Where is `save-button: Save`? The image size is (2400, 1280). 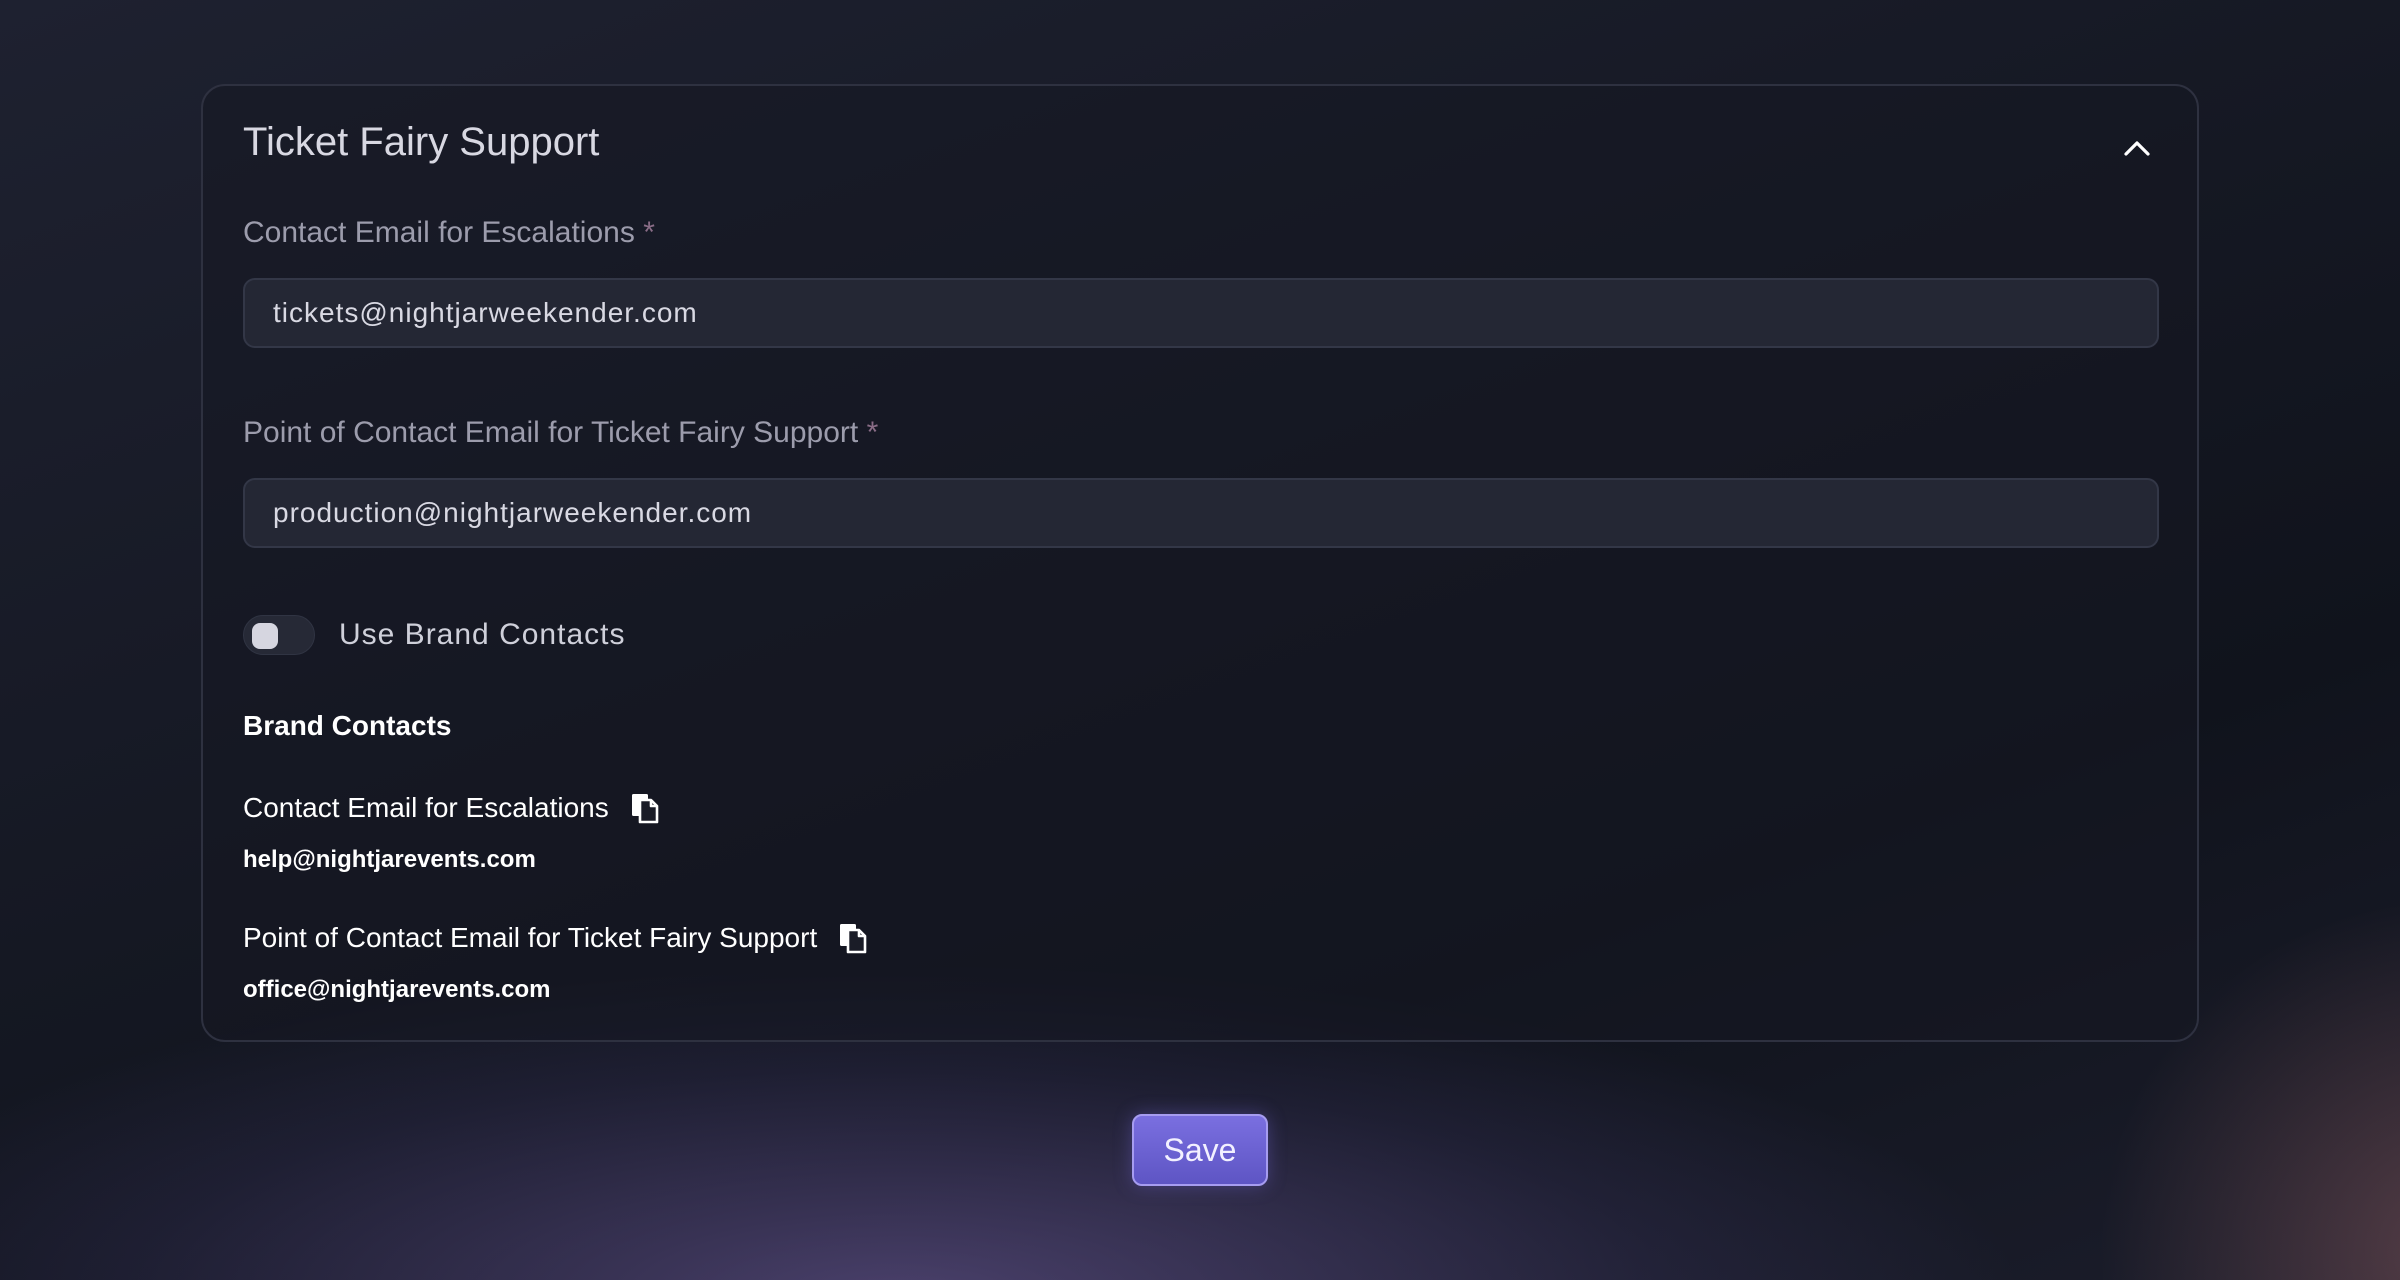
save-button: Save is located at coordinates (1200, 1150).